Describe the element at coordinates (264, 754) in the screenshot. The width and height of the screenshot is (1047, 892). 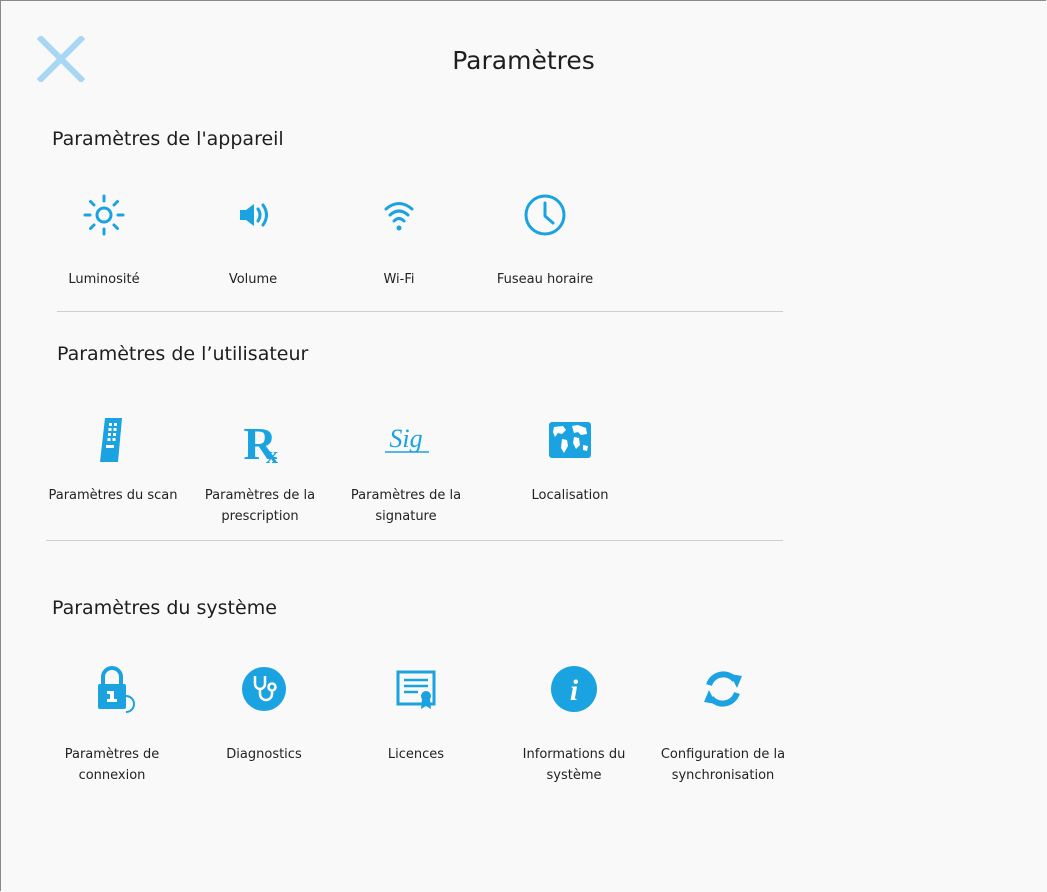
I see `tile-label: Diagnostics` at that location.